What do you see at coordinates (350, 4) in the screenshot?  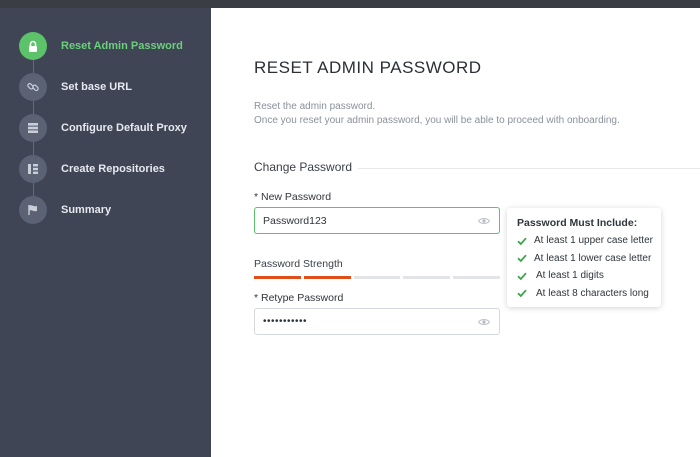 I see `top-bar` at bounding box center [350, 4].